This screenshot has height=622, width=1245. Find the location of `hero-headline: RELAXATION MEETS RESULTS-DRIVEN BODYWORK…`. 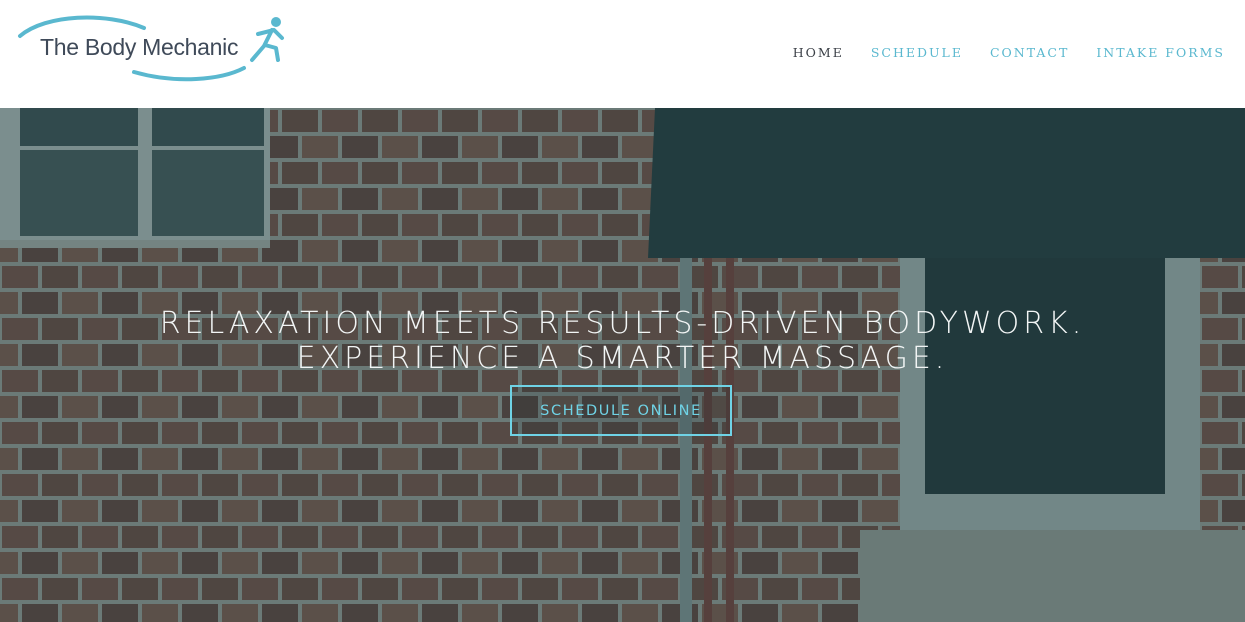

hero-headline: RELAXATION MEETS RESULTS-DRIVEN BODYWORK… is located at coordinates (622, 341).